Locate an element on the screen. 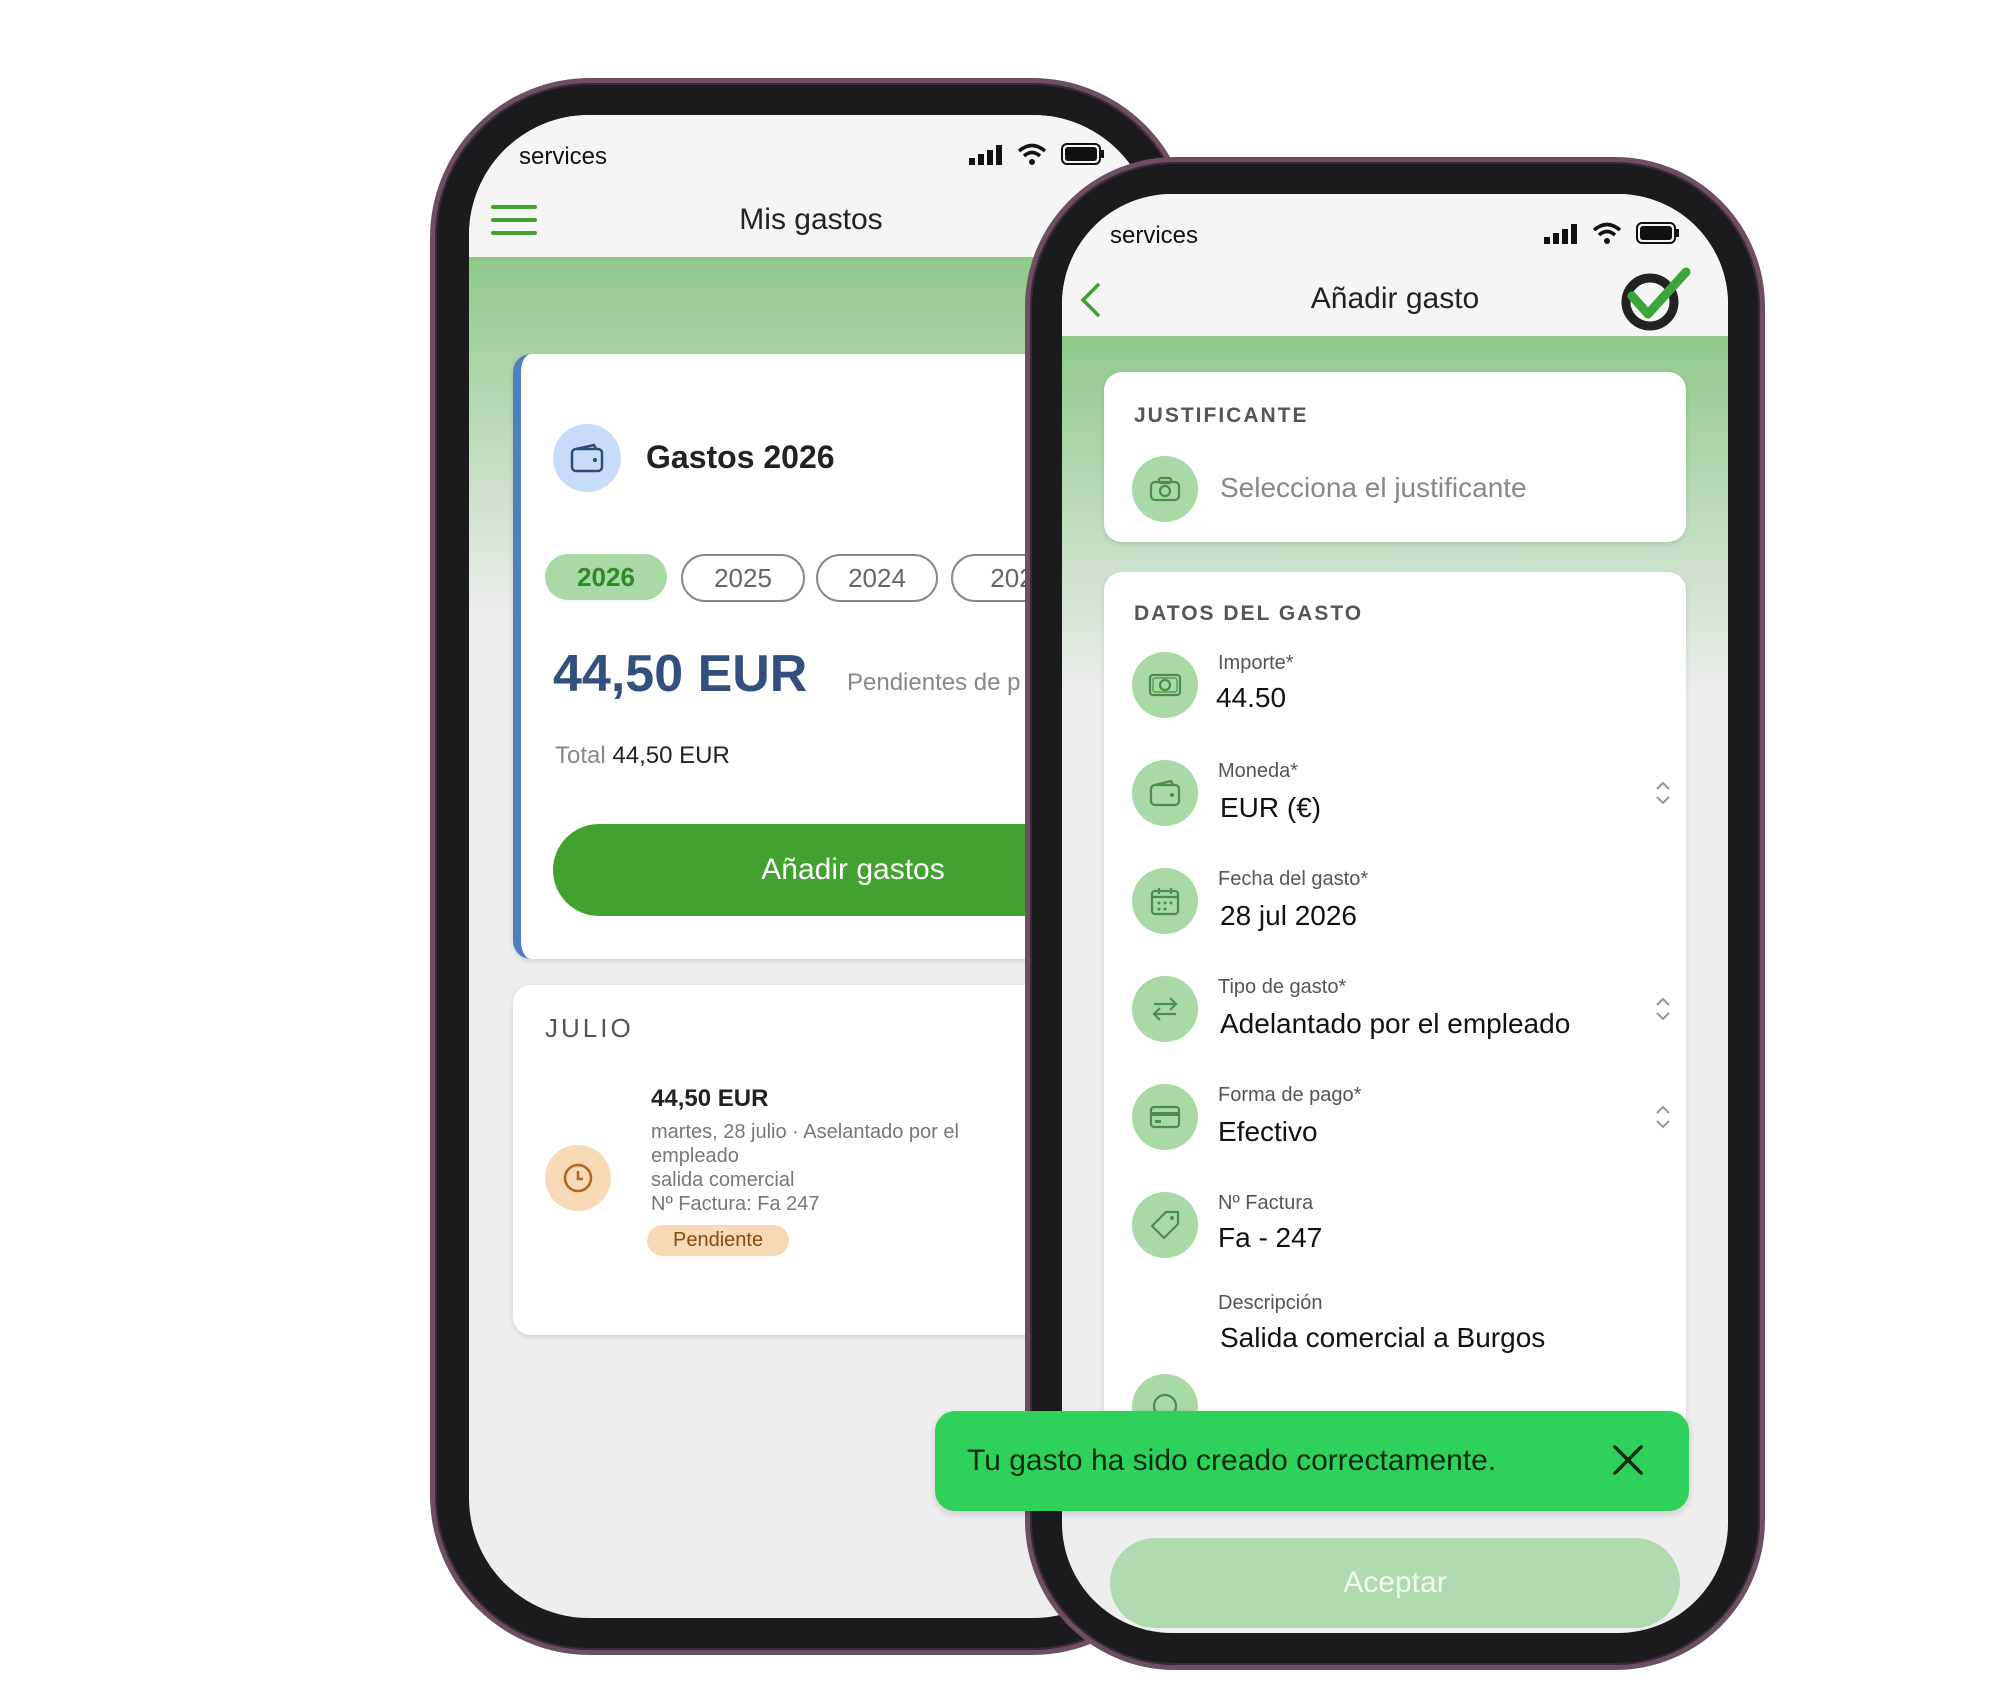 The image size is (2000, 1700). expense-amount: 44,50 EUR is located at coordinates (710, 1098).